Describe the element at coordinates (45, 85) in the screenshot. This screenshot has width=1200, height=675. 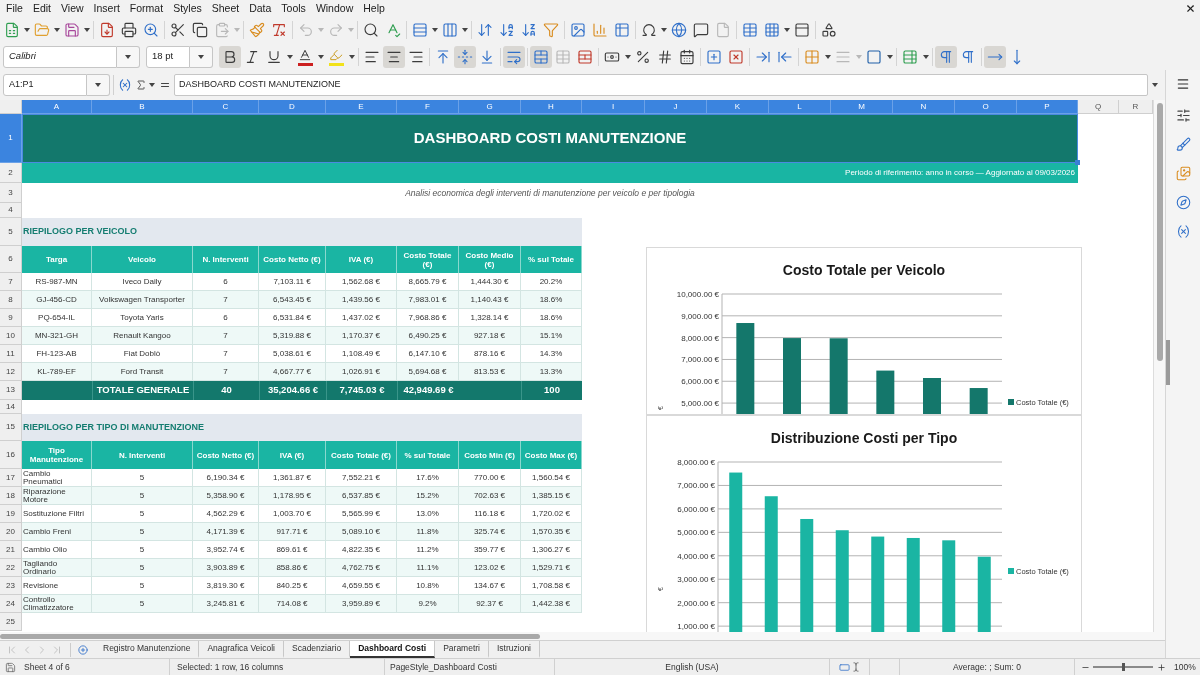
I see `name-box: A1:P1` at that location.